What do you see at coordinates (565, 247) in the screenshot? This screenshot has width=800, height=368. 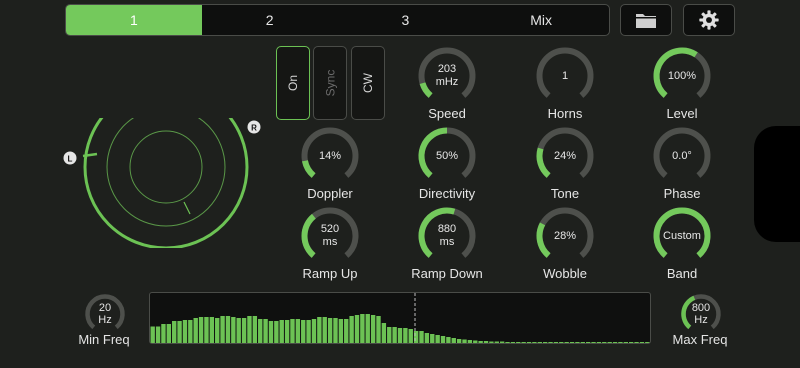 I see `wobble-knob: 28% Wobble` at bounding box center [565, 247].